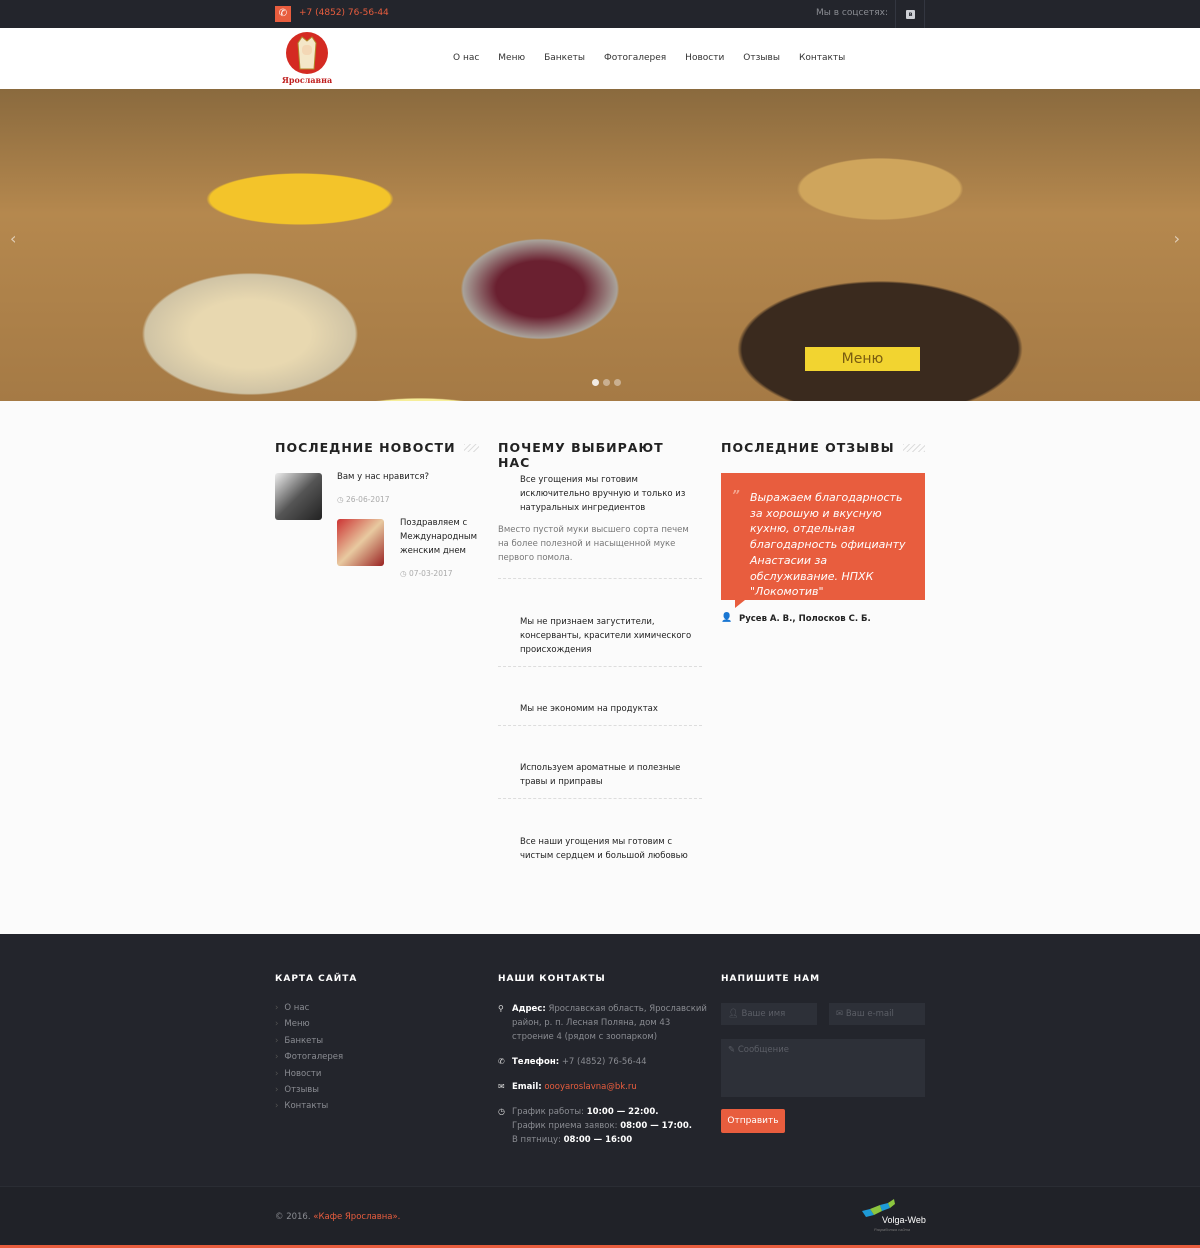 Image resolution: width=1200 pixels, height=1248 pixels. I want to click on quote-icon: ”, so click(736, 495).